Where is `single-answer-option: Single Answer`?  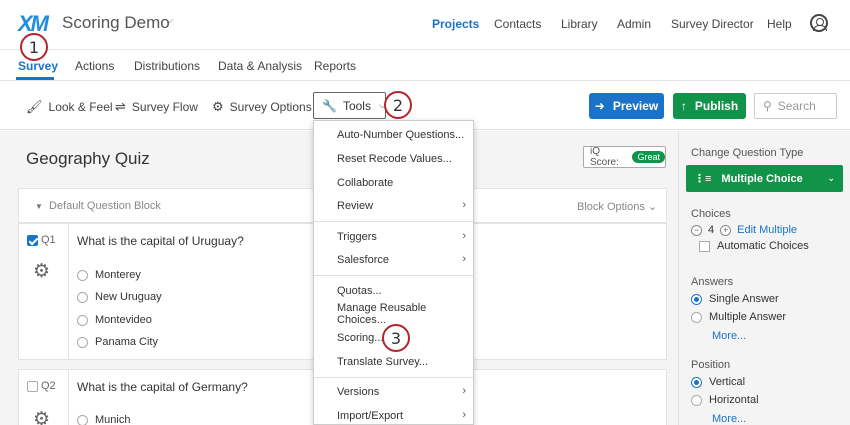 single-answer-option: Single Answer is located at coordinates (735, 299).